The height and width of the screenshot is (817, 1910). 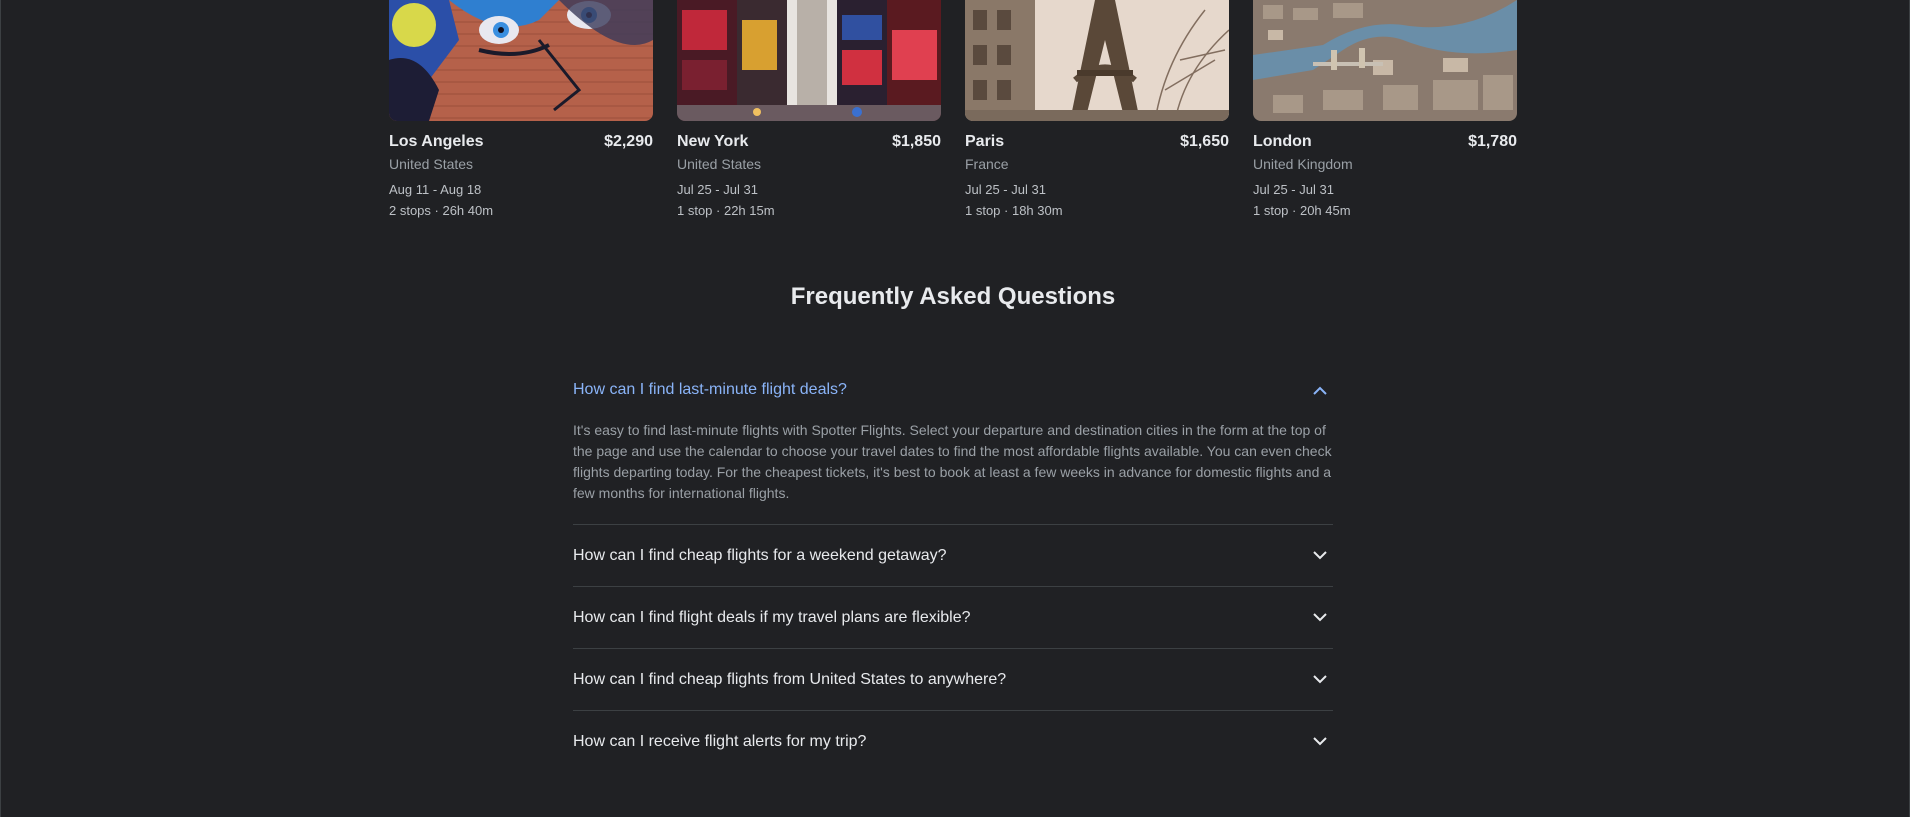 I want to click on destination-price: $1,780, so click(x=1492, y=141).